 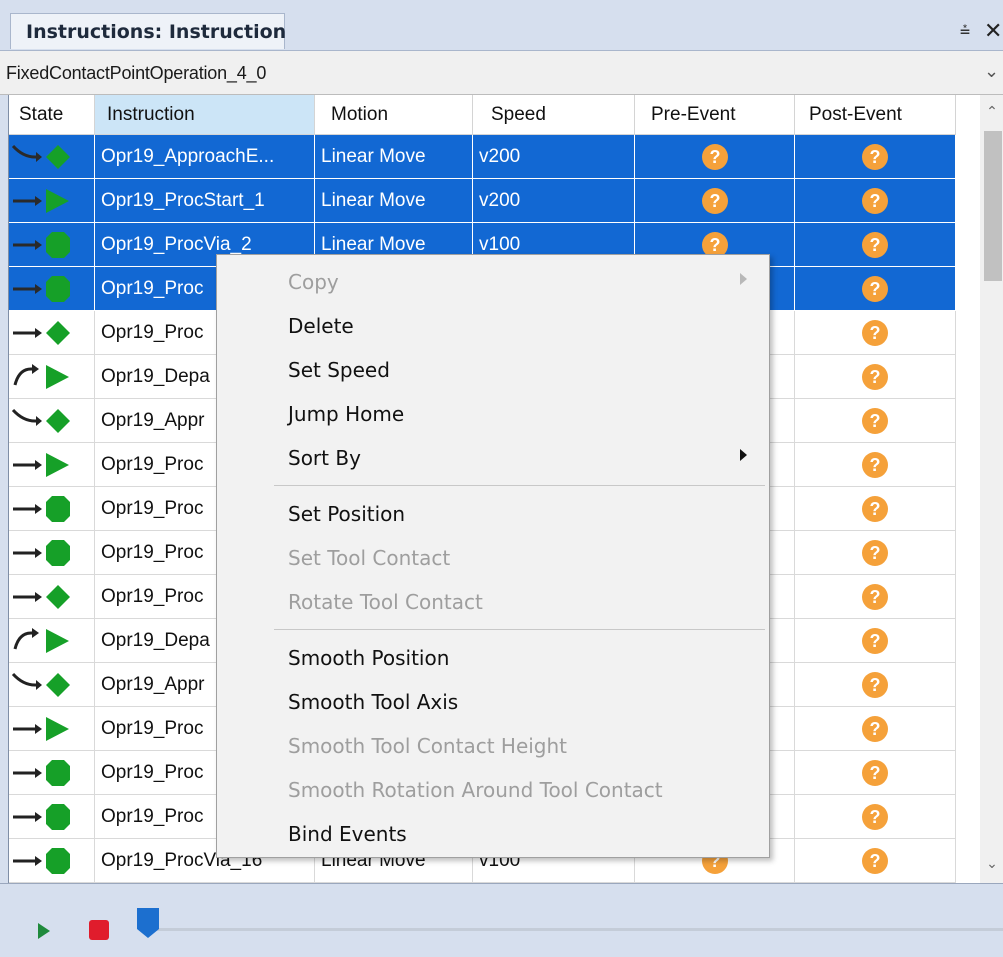 I want to click on playback-bar, so click(x=501, y=920).